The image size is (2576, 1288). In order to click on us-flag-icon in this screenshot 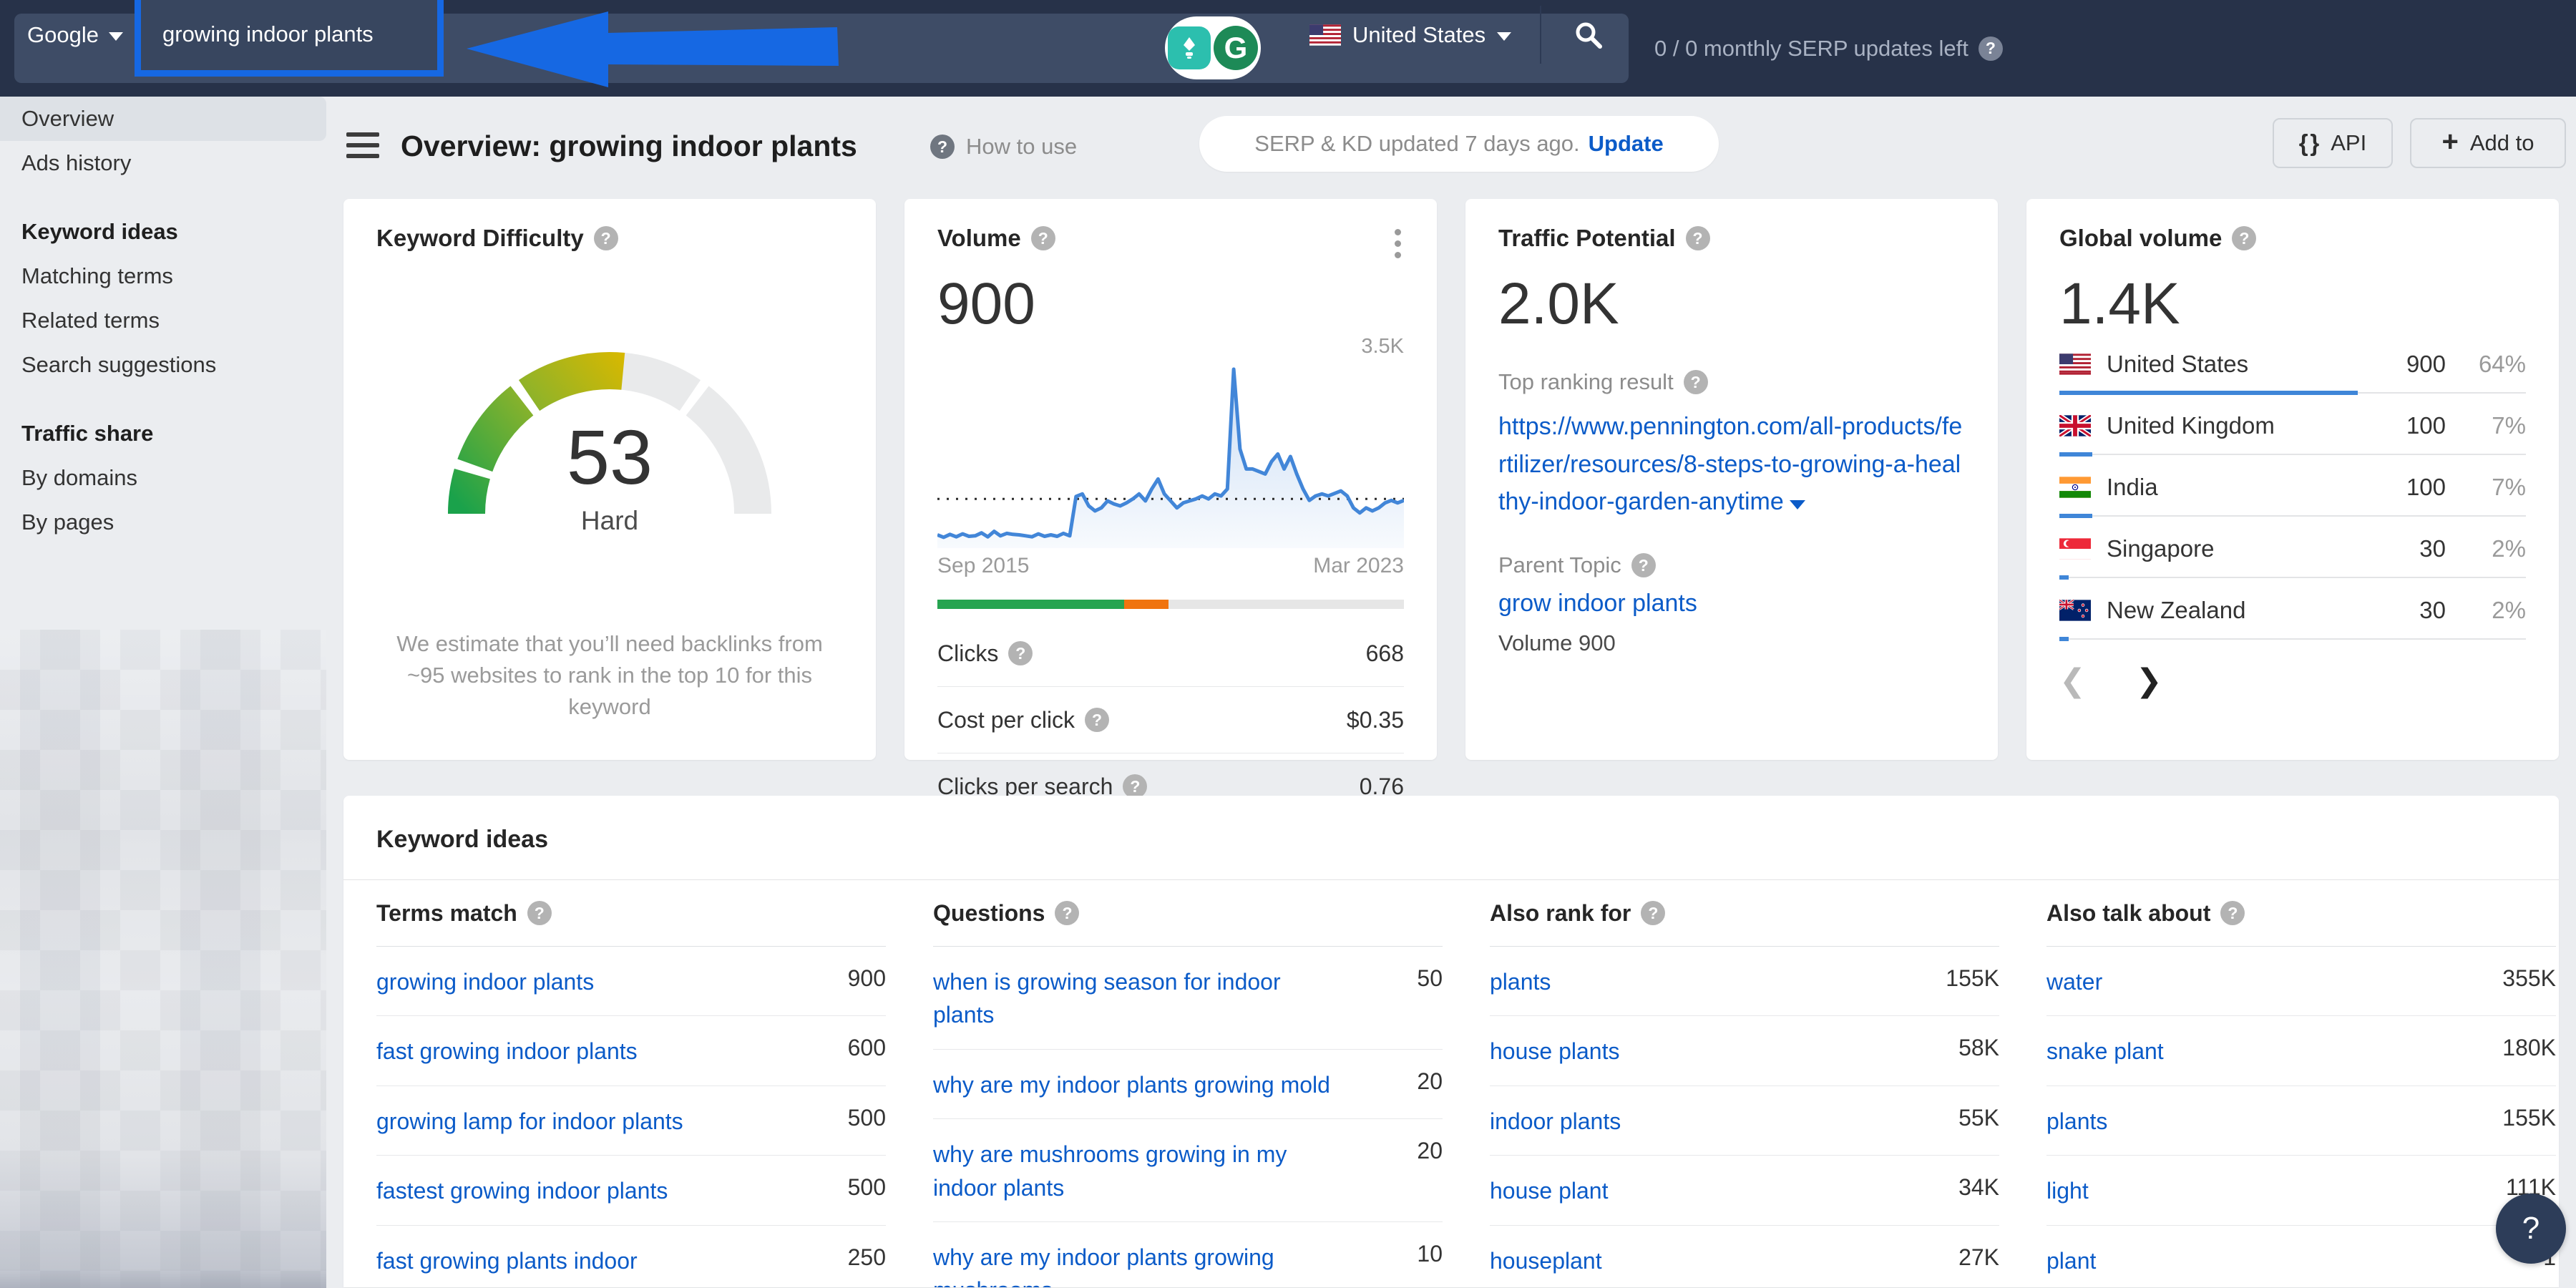, I will do `click(2075, 364)`.